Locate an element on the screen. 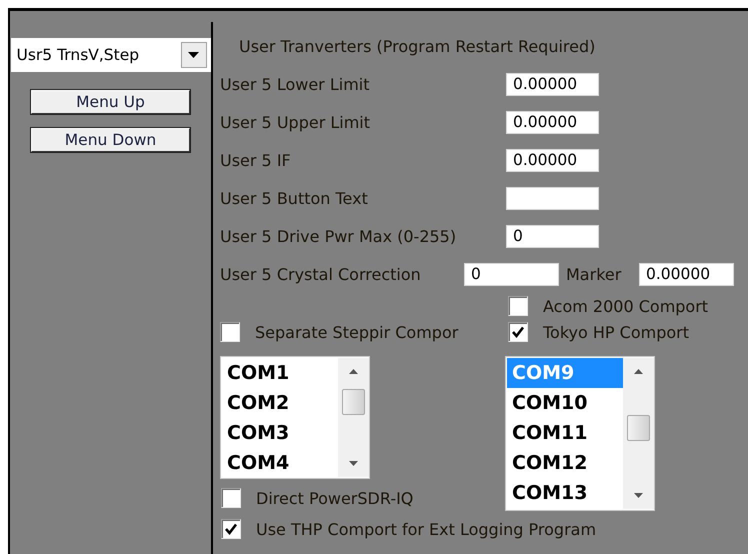  checkbox-label: Separate Steppir Compor is located at coordinates (356, 332).